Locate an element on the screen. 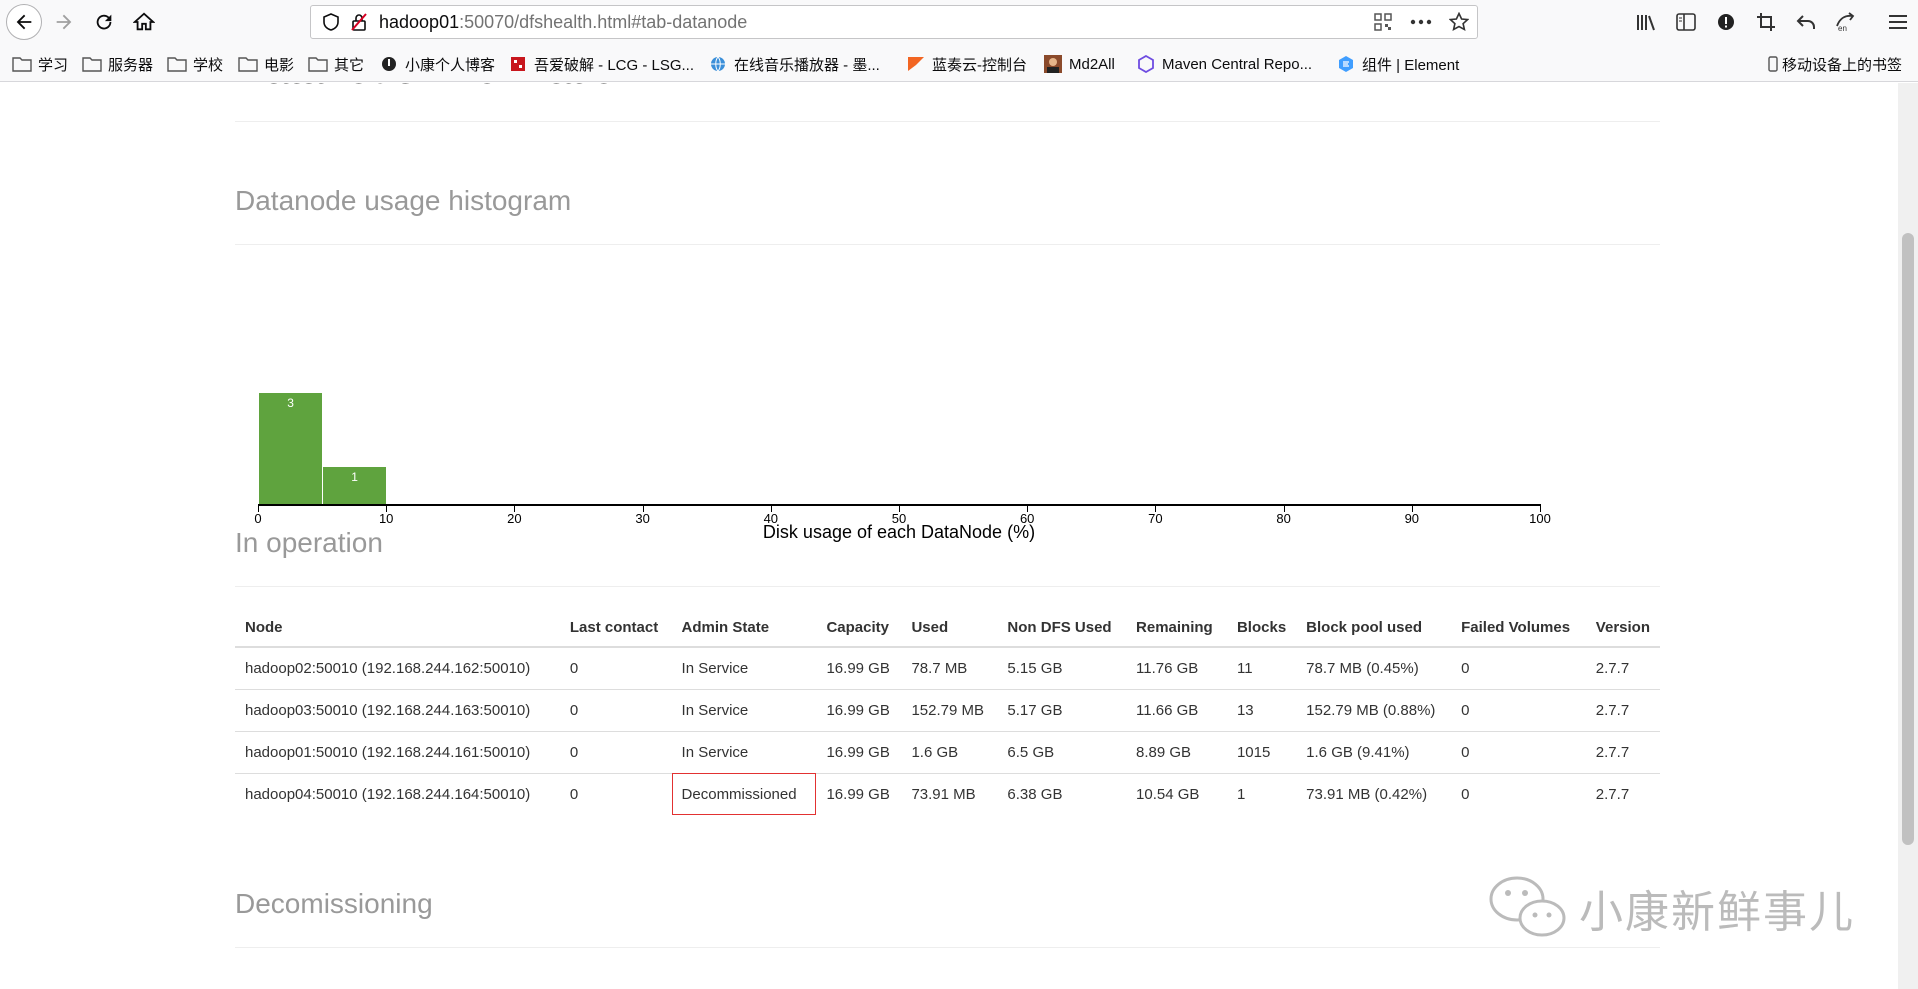 Image resolution: width=1918 pixels, height=989 pixels. more-actions-icon is located at coordinates (1421, 22).